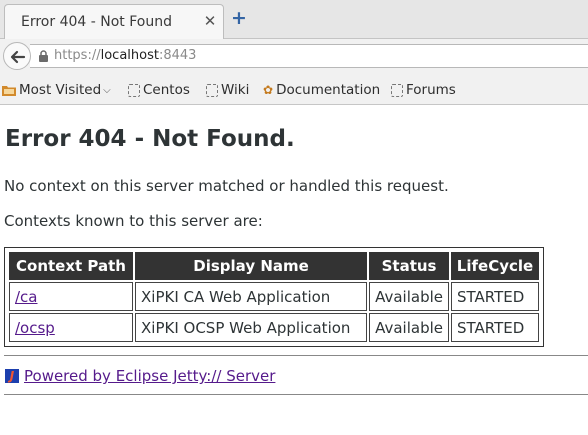 The image size is (588, 435). I want to click on contexts-intro: Contexts known to this server are:, so click(133, 221).